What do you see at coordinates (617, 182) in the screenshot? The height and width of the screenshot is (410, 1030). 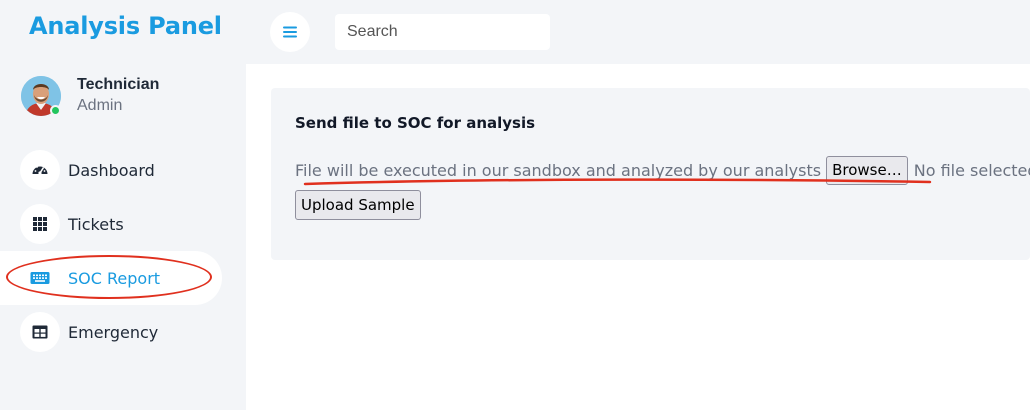 I see `annotation-underline` at bounding box center [617, 182].